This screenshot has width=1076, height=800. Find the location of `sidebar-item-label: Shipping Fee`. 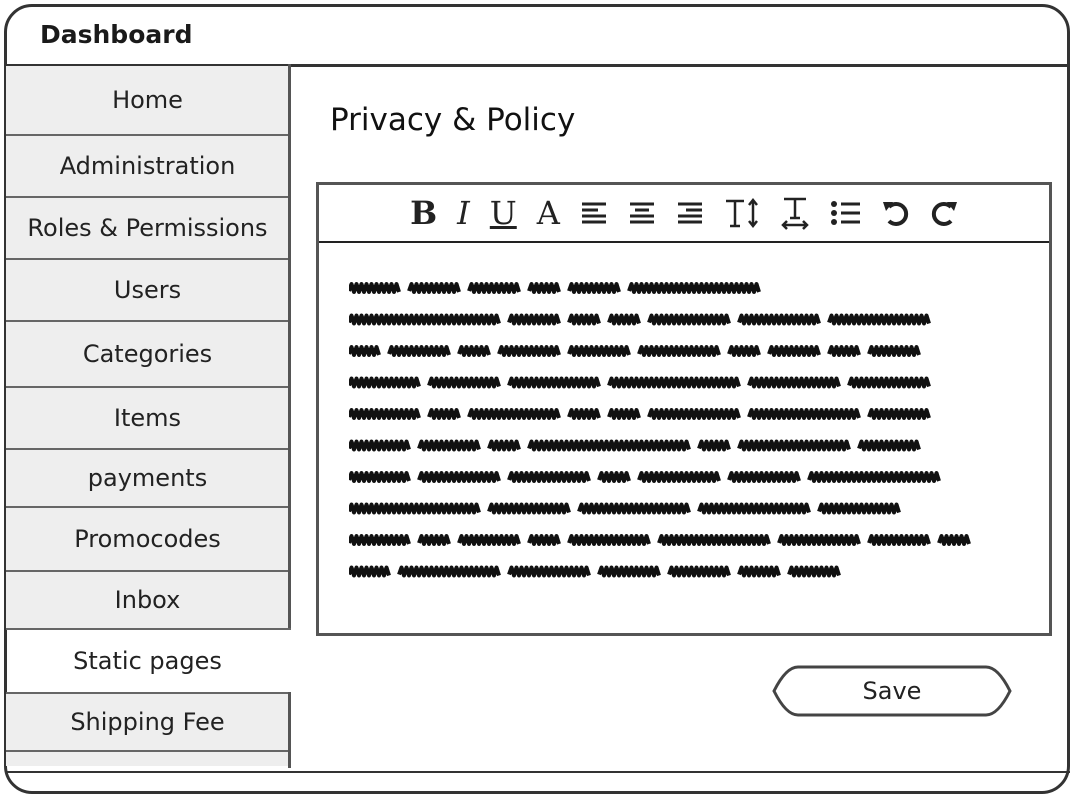

sidebar-item-label: Shipping Fee is located at coordinates (147, 722).